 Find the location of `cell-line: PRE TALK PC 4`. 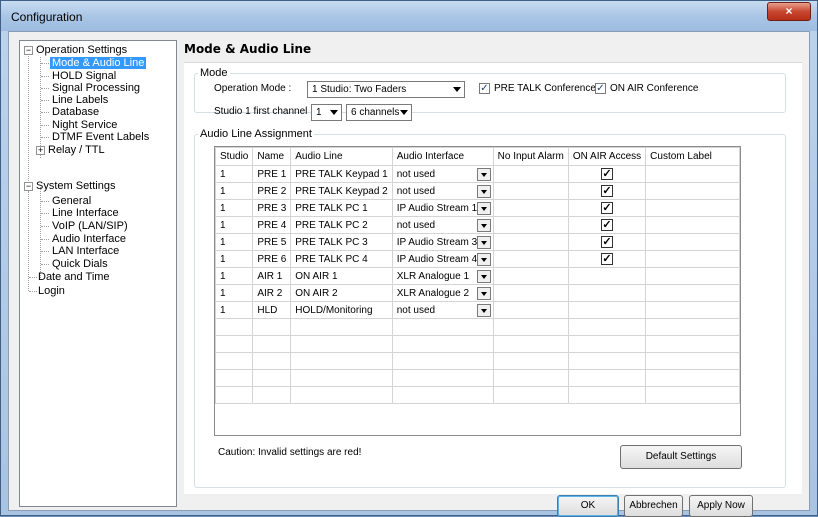

cell-line: PRE TALK PC 4 is located at coordinates (341, 259).